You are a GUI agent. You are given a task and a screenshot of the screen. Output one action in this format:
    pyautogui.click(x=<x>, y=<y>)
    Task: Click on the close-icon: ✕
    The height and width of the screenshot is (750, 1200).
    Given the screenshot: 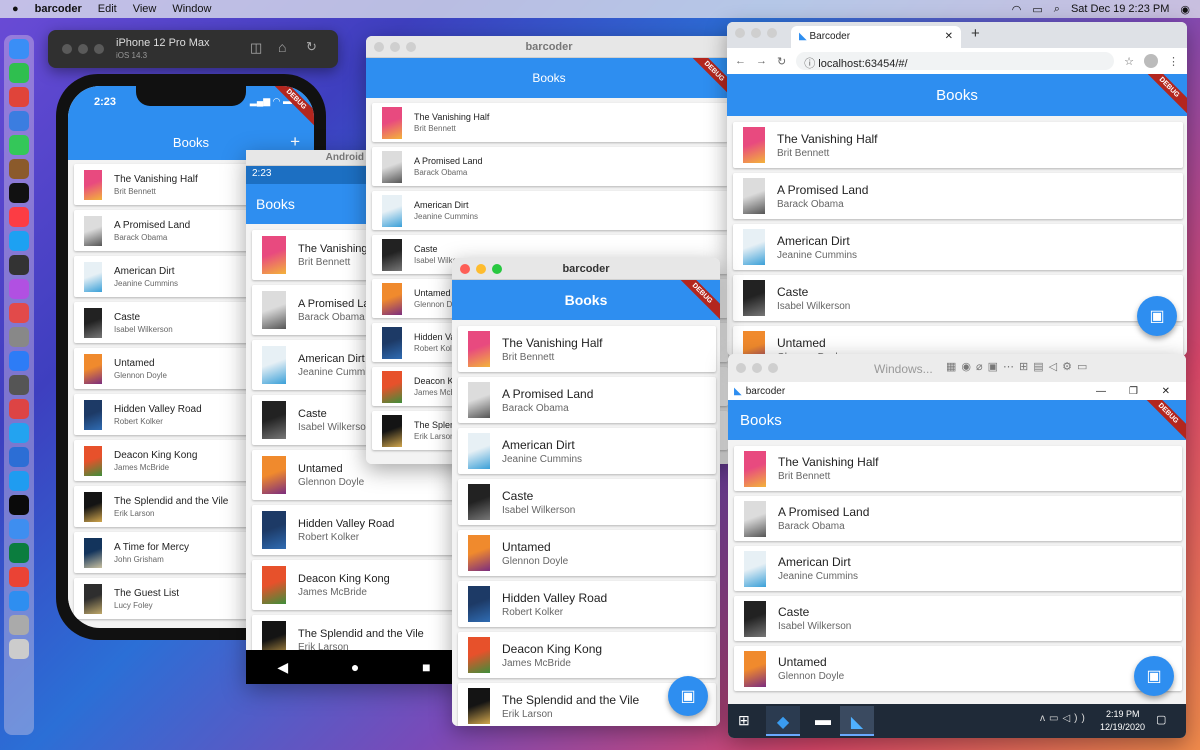 What is the action you would take?
    pyautogui.click(x=1166, y=391)
    